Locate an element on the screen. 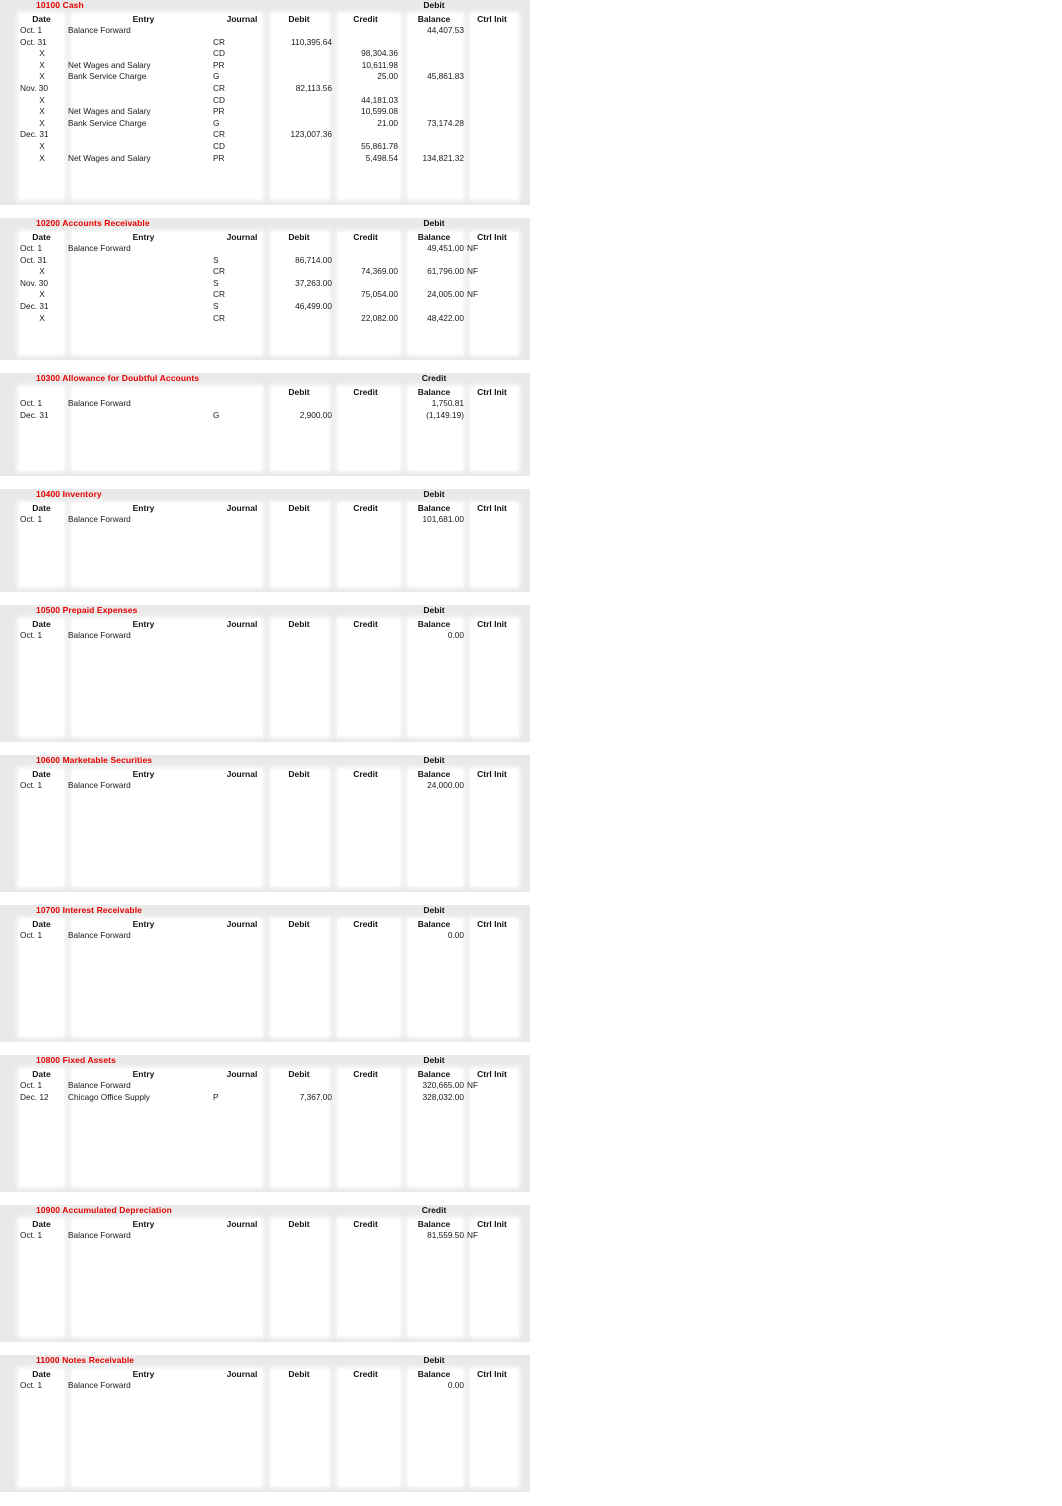  cell-credit: 10,611.98 is located at coordinates (379, 64).